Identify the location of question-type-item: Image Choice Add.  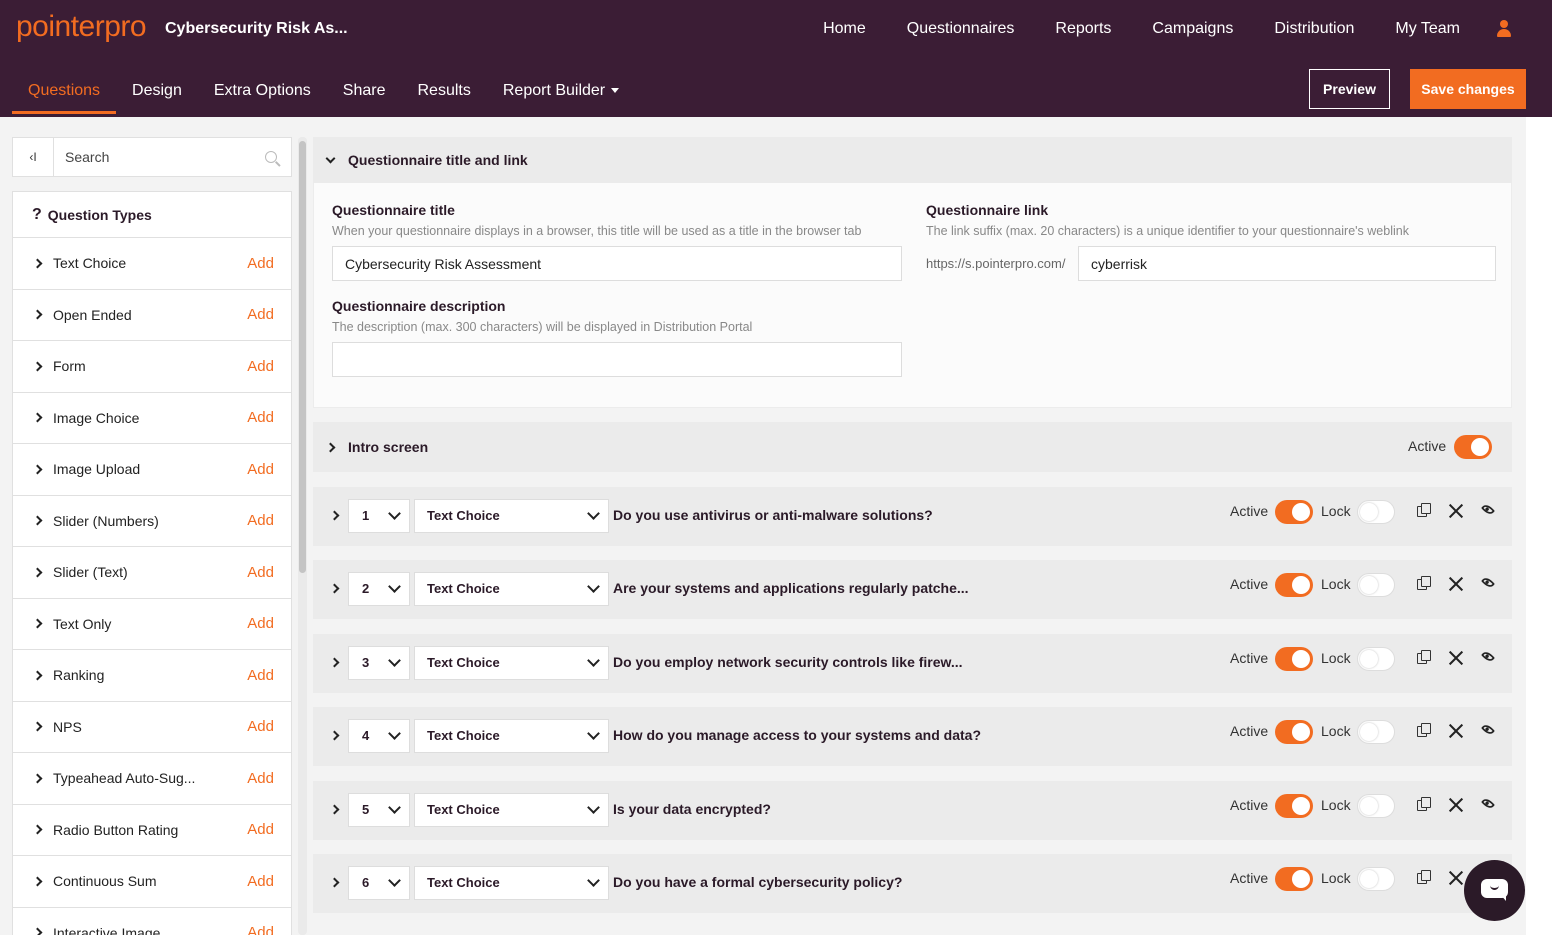
(152, 418).